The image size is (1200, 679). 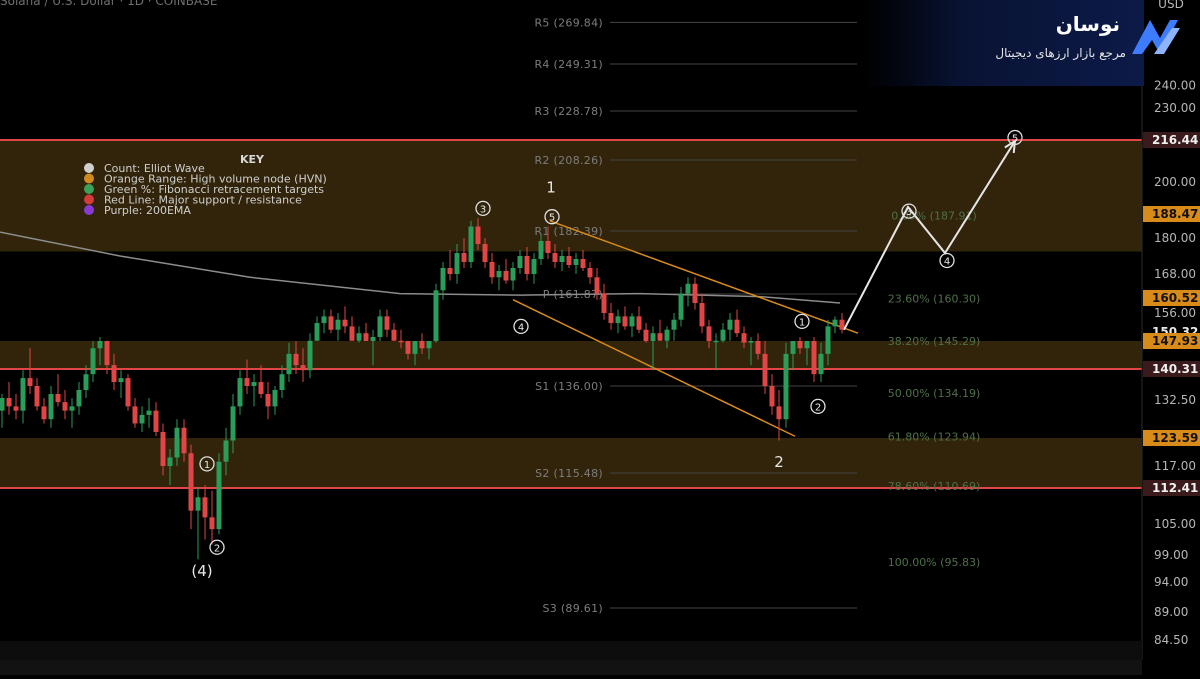 What do you see at coordinates (1175, 108) in the screenshot?
I see `y-tick-1: 230.00` at bounding box center [1175, 108].